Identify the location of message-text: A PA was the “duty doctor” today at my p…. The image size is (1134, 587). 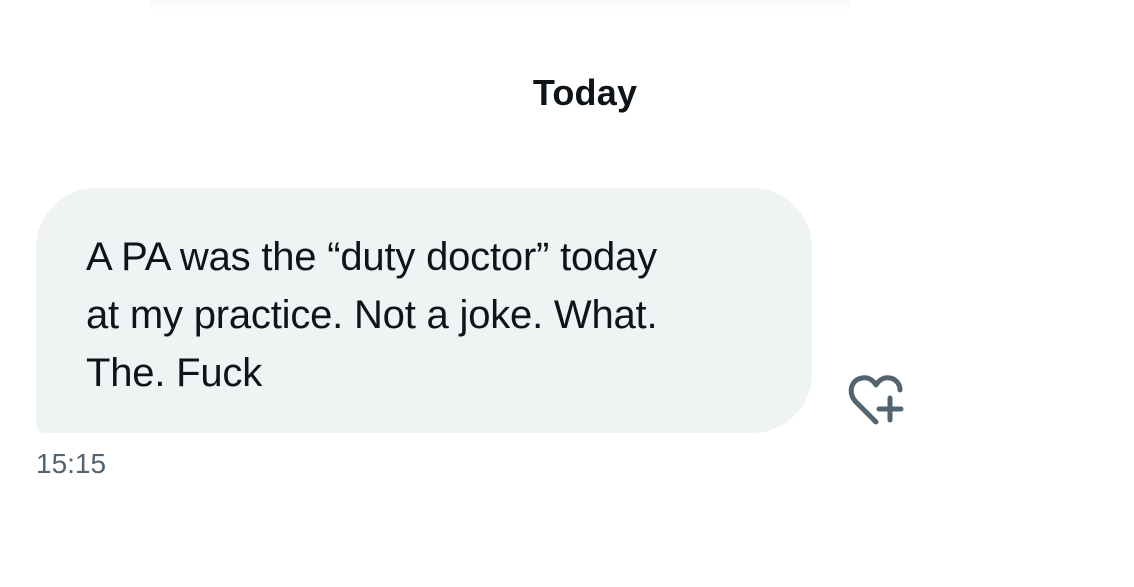
(372, 315).